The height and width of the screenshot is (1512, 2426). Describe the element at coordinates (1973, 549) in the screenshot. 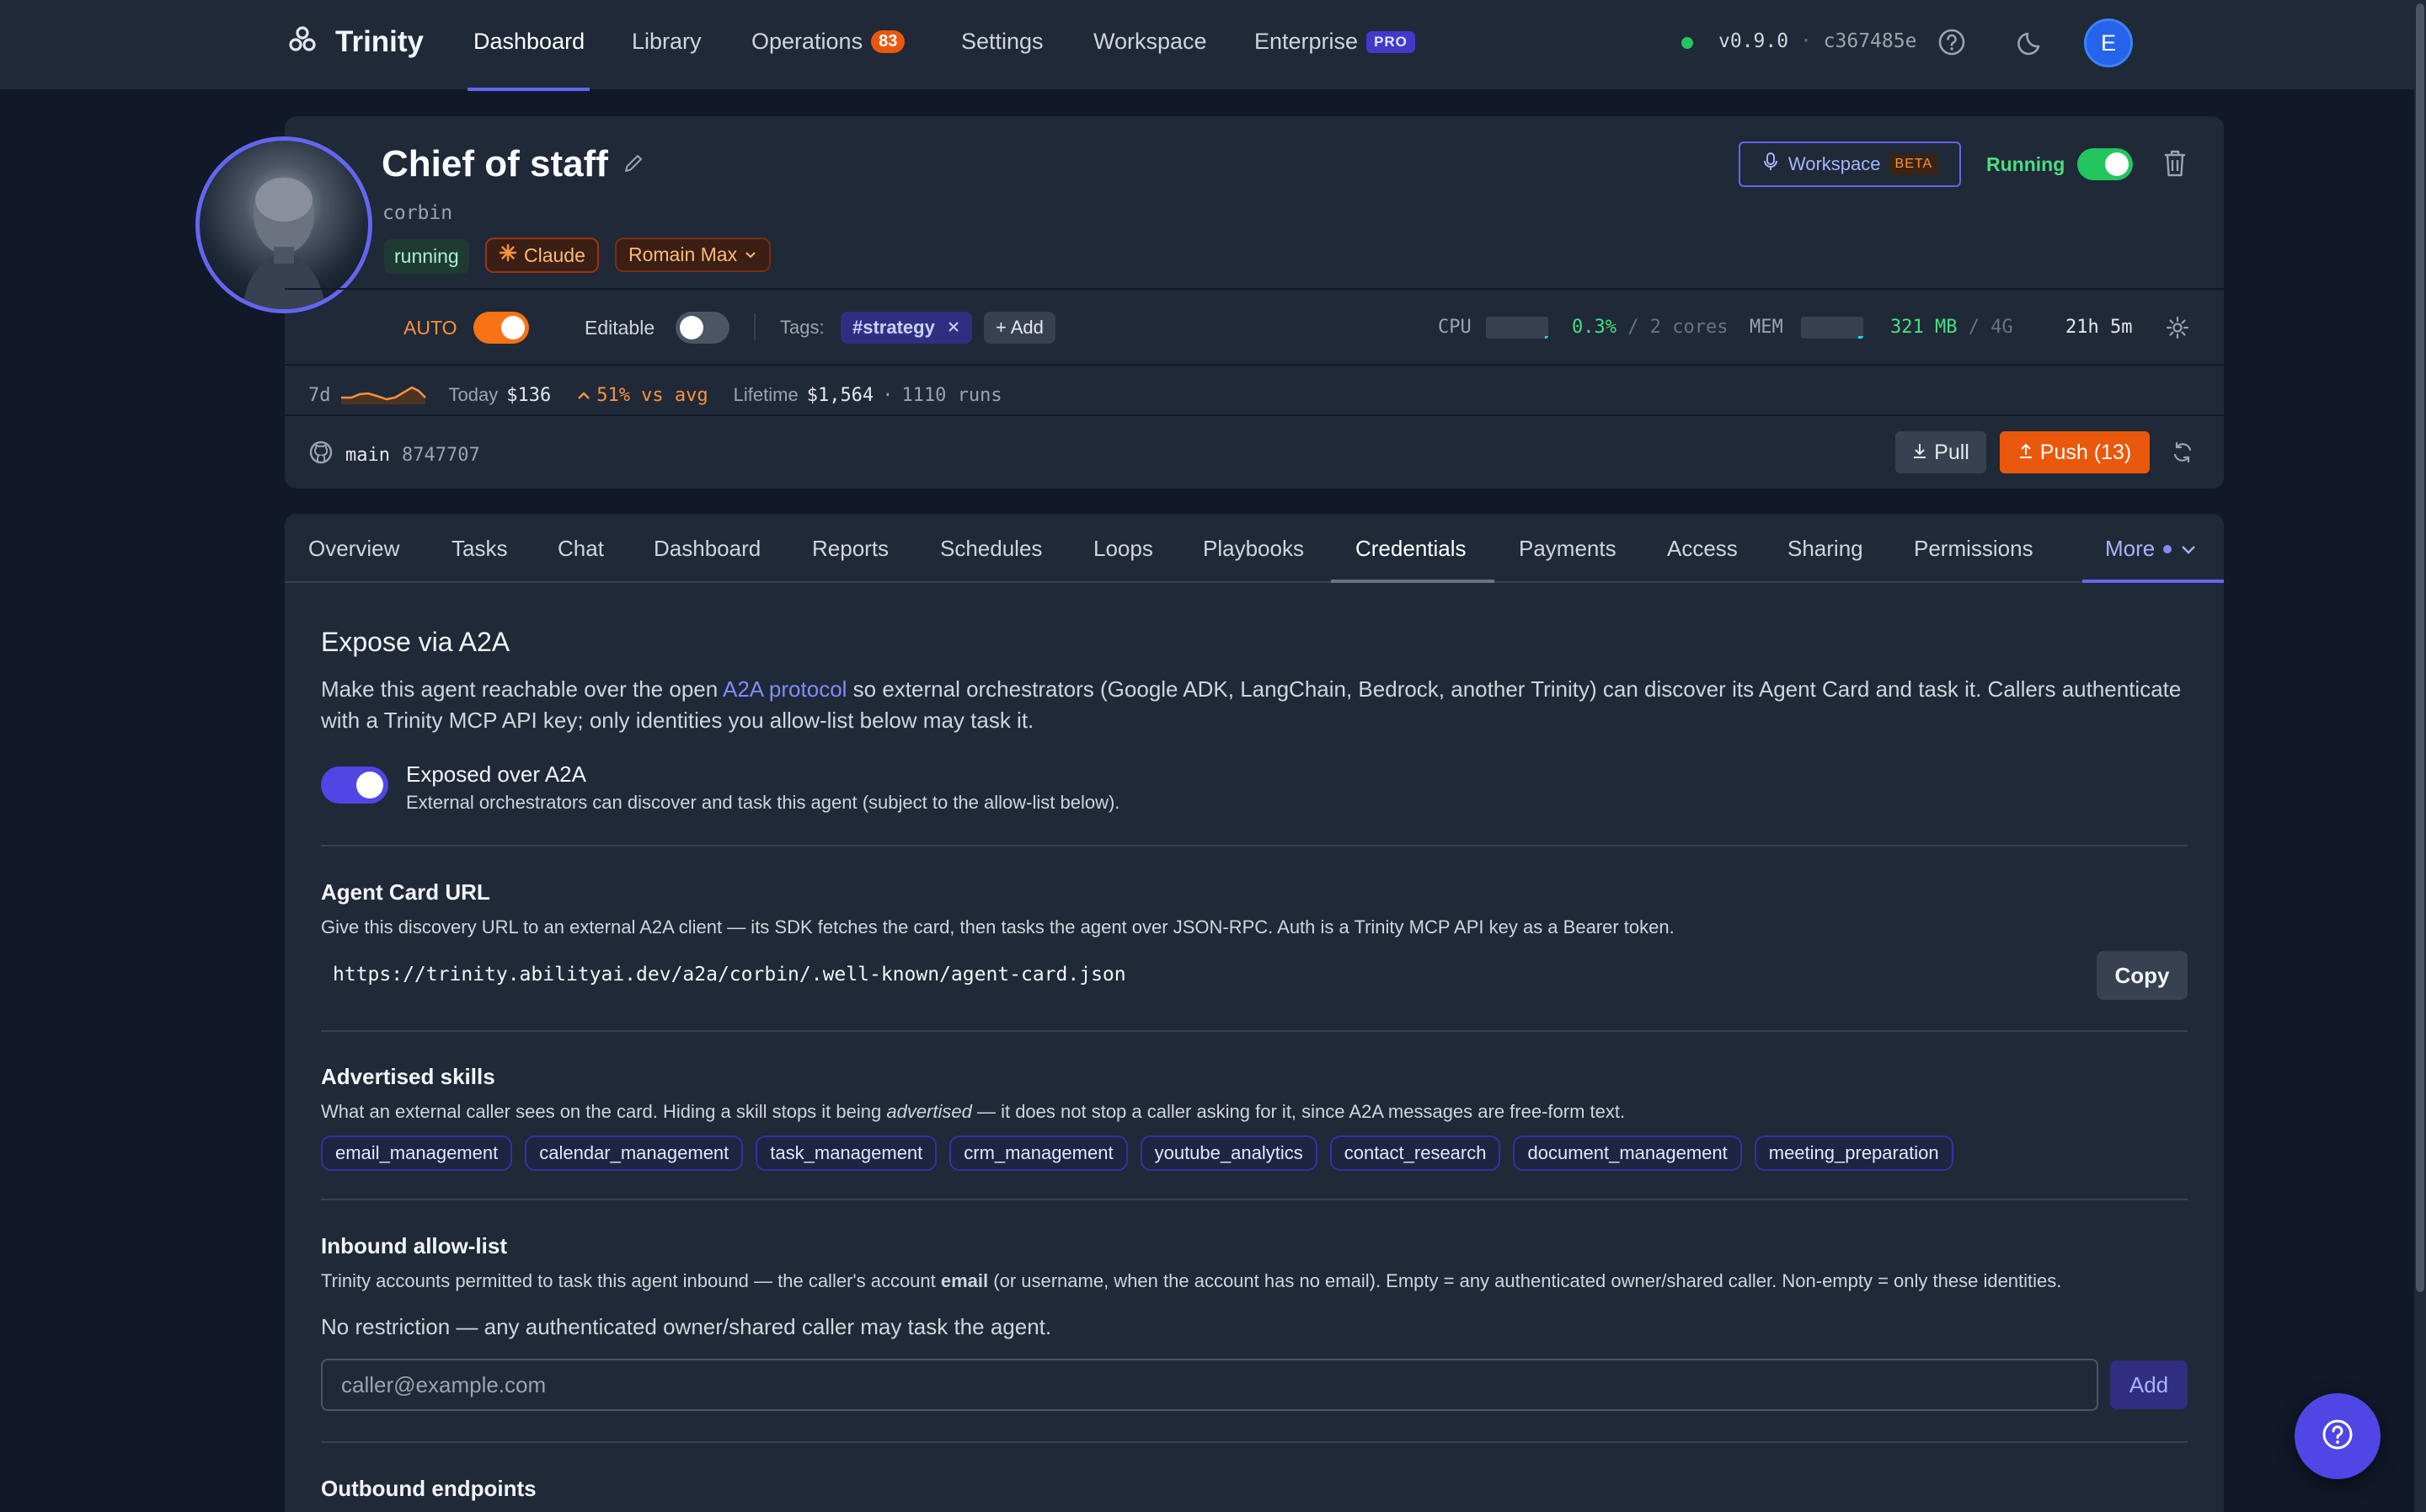

I see `tab-permissions: Permissions` at that location.